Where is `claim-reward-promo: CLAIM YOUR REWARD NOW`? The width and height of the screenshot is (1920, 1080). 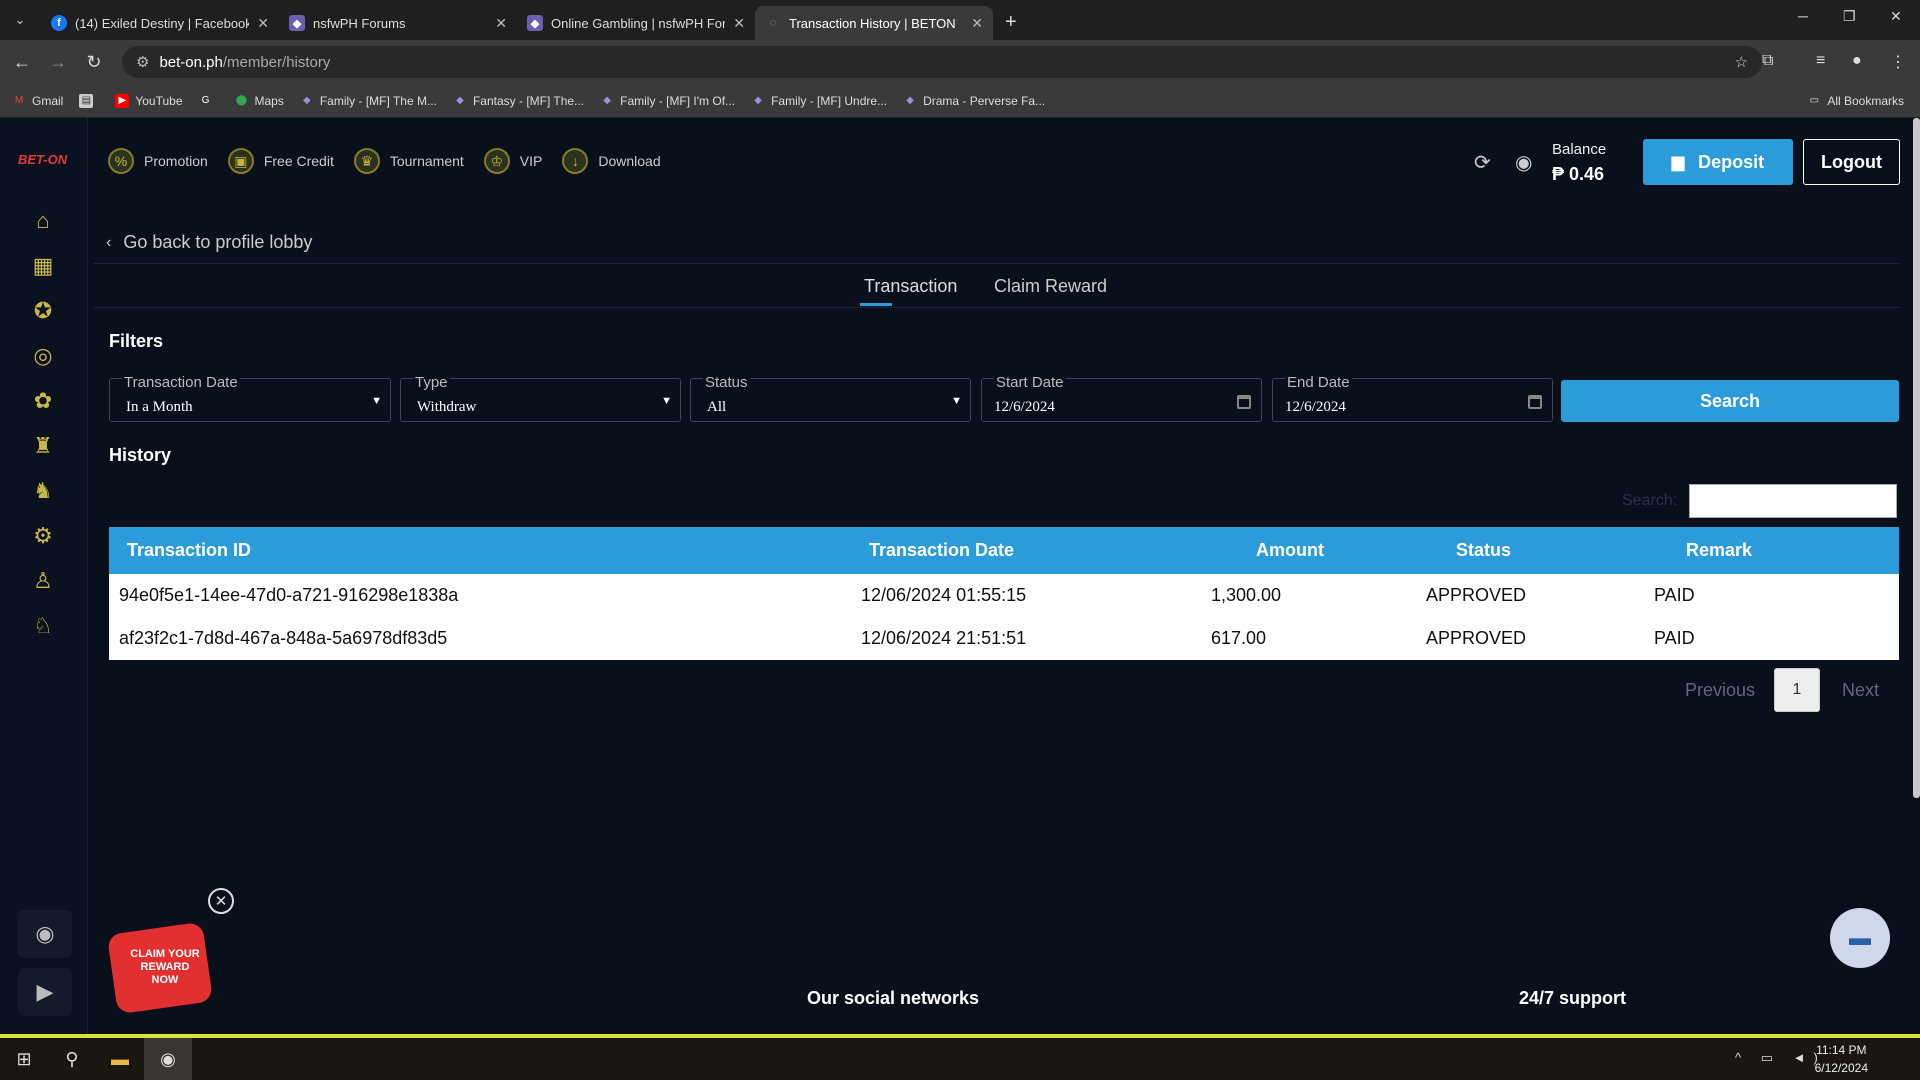
claim-reward-promo: CLAIM YOUR REWARD NOW is located at coordinates (162, 966).